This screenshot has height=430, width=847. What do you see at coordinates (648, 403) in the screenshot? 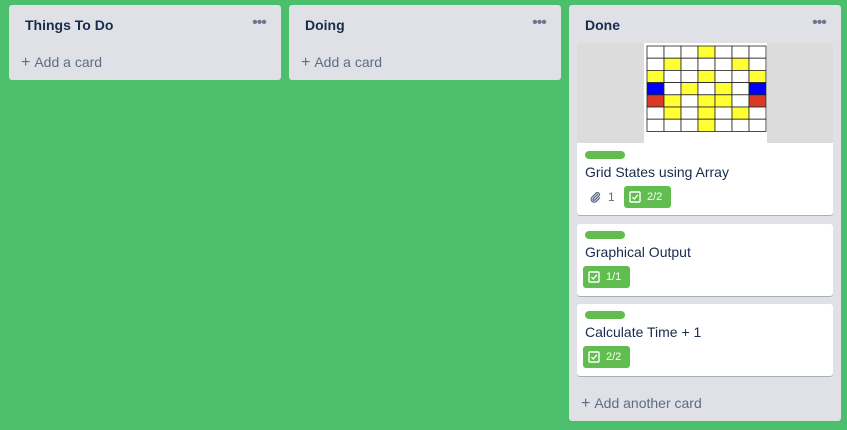
I see `add-card-label: Add another card` at bounding box center [648, 403].